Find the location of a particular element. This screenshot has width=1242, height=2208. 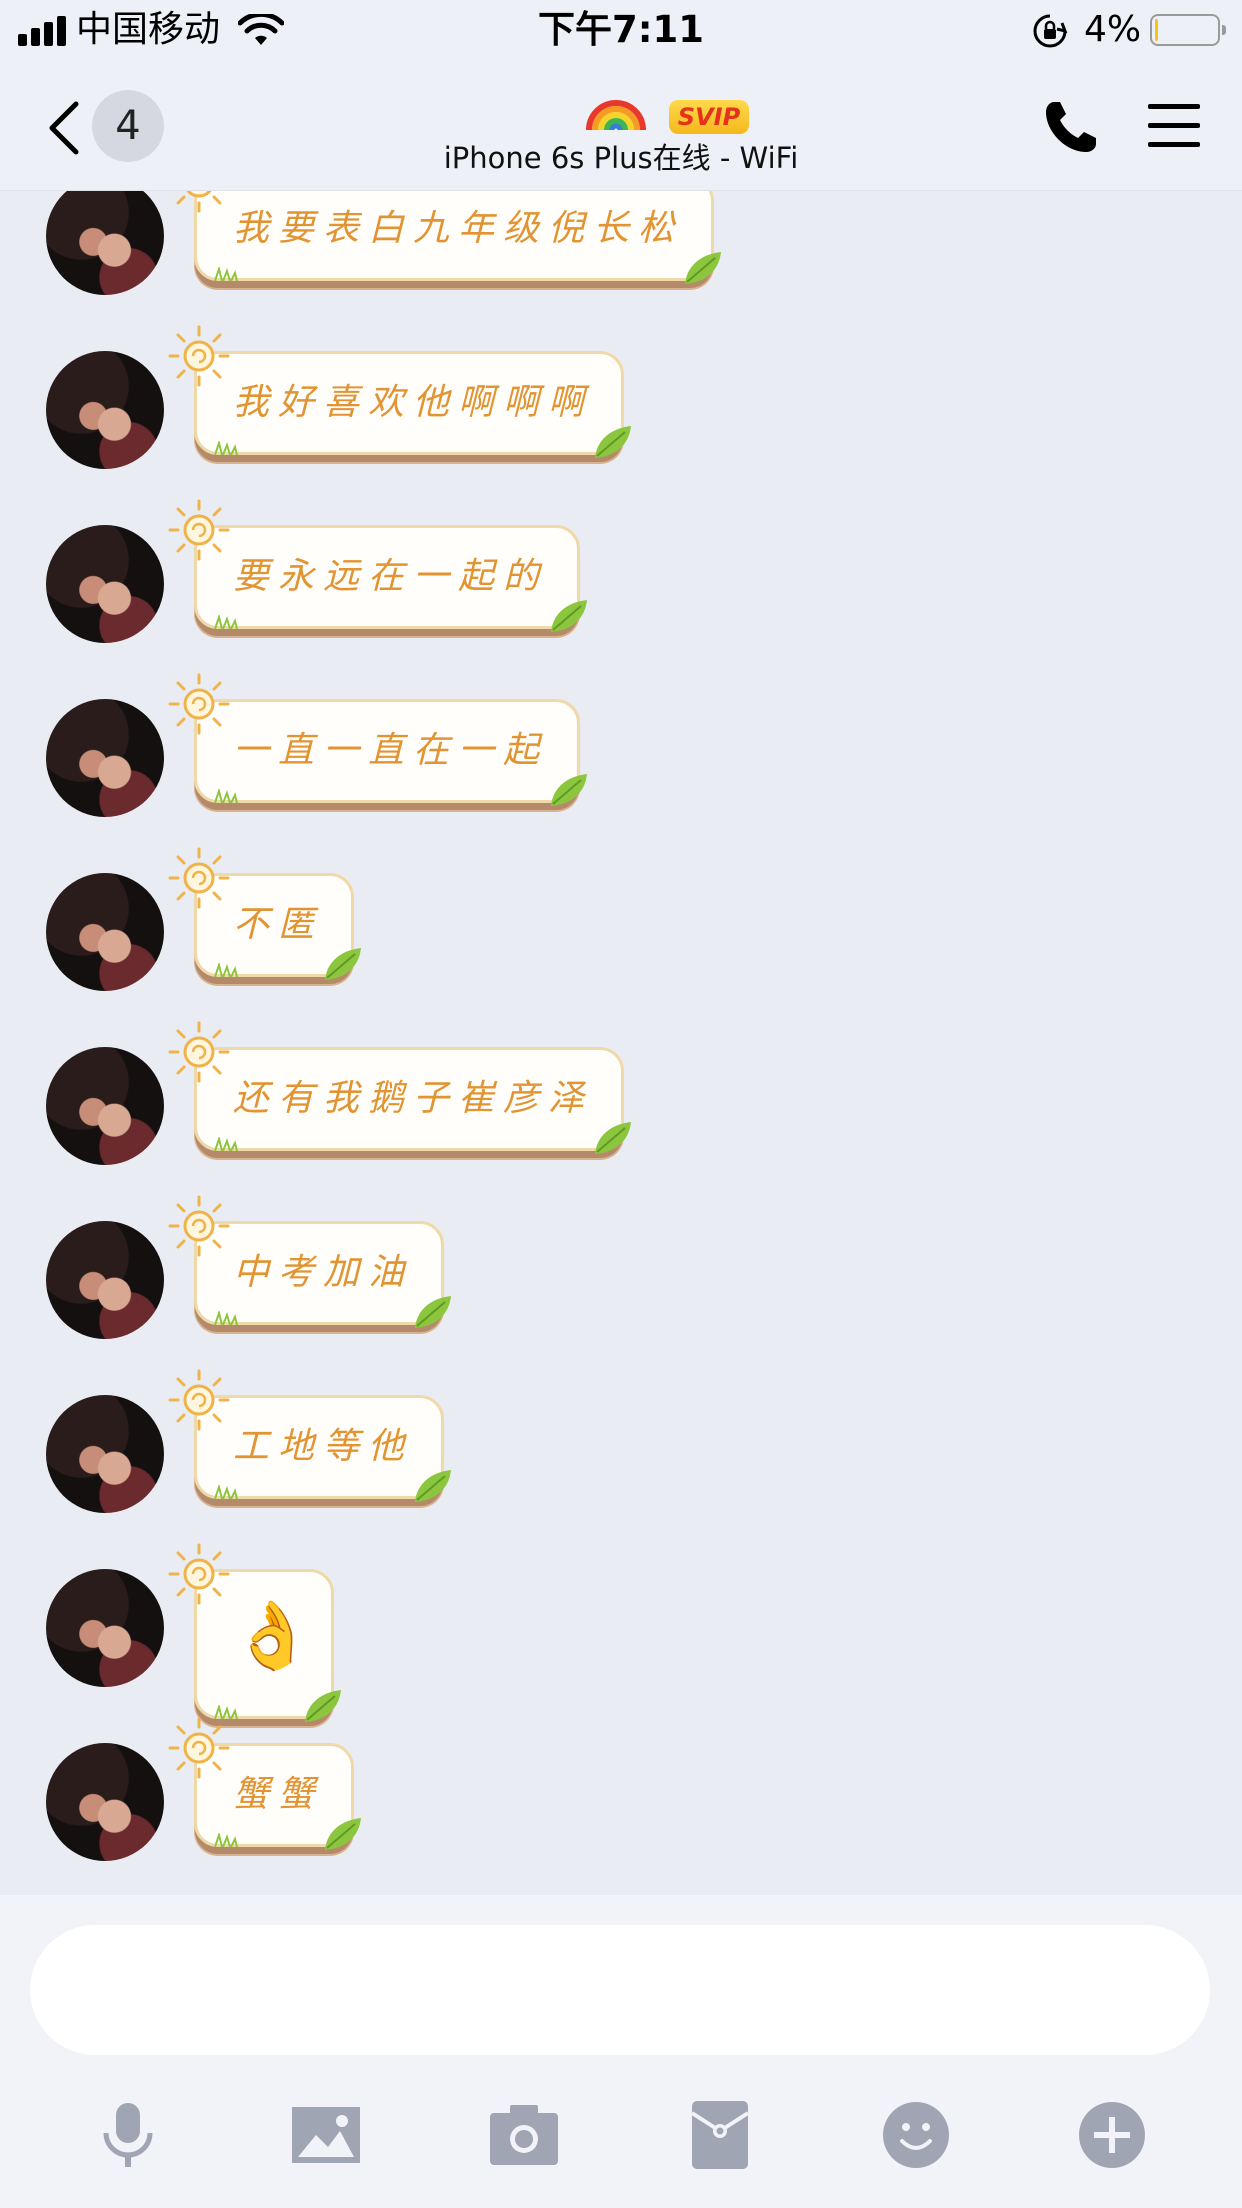

status-bar: 中国移动 下午7:11 4% is located at coordinates (621, 31).